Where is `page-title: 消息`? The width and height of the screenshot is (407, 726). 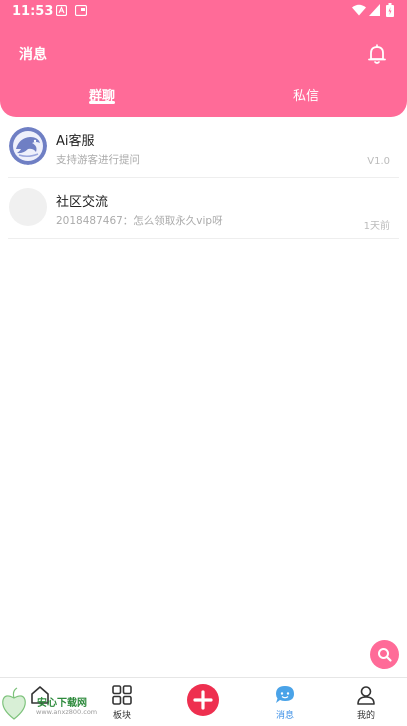
page-title: 消息 is located at coordinates (33, 55).